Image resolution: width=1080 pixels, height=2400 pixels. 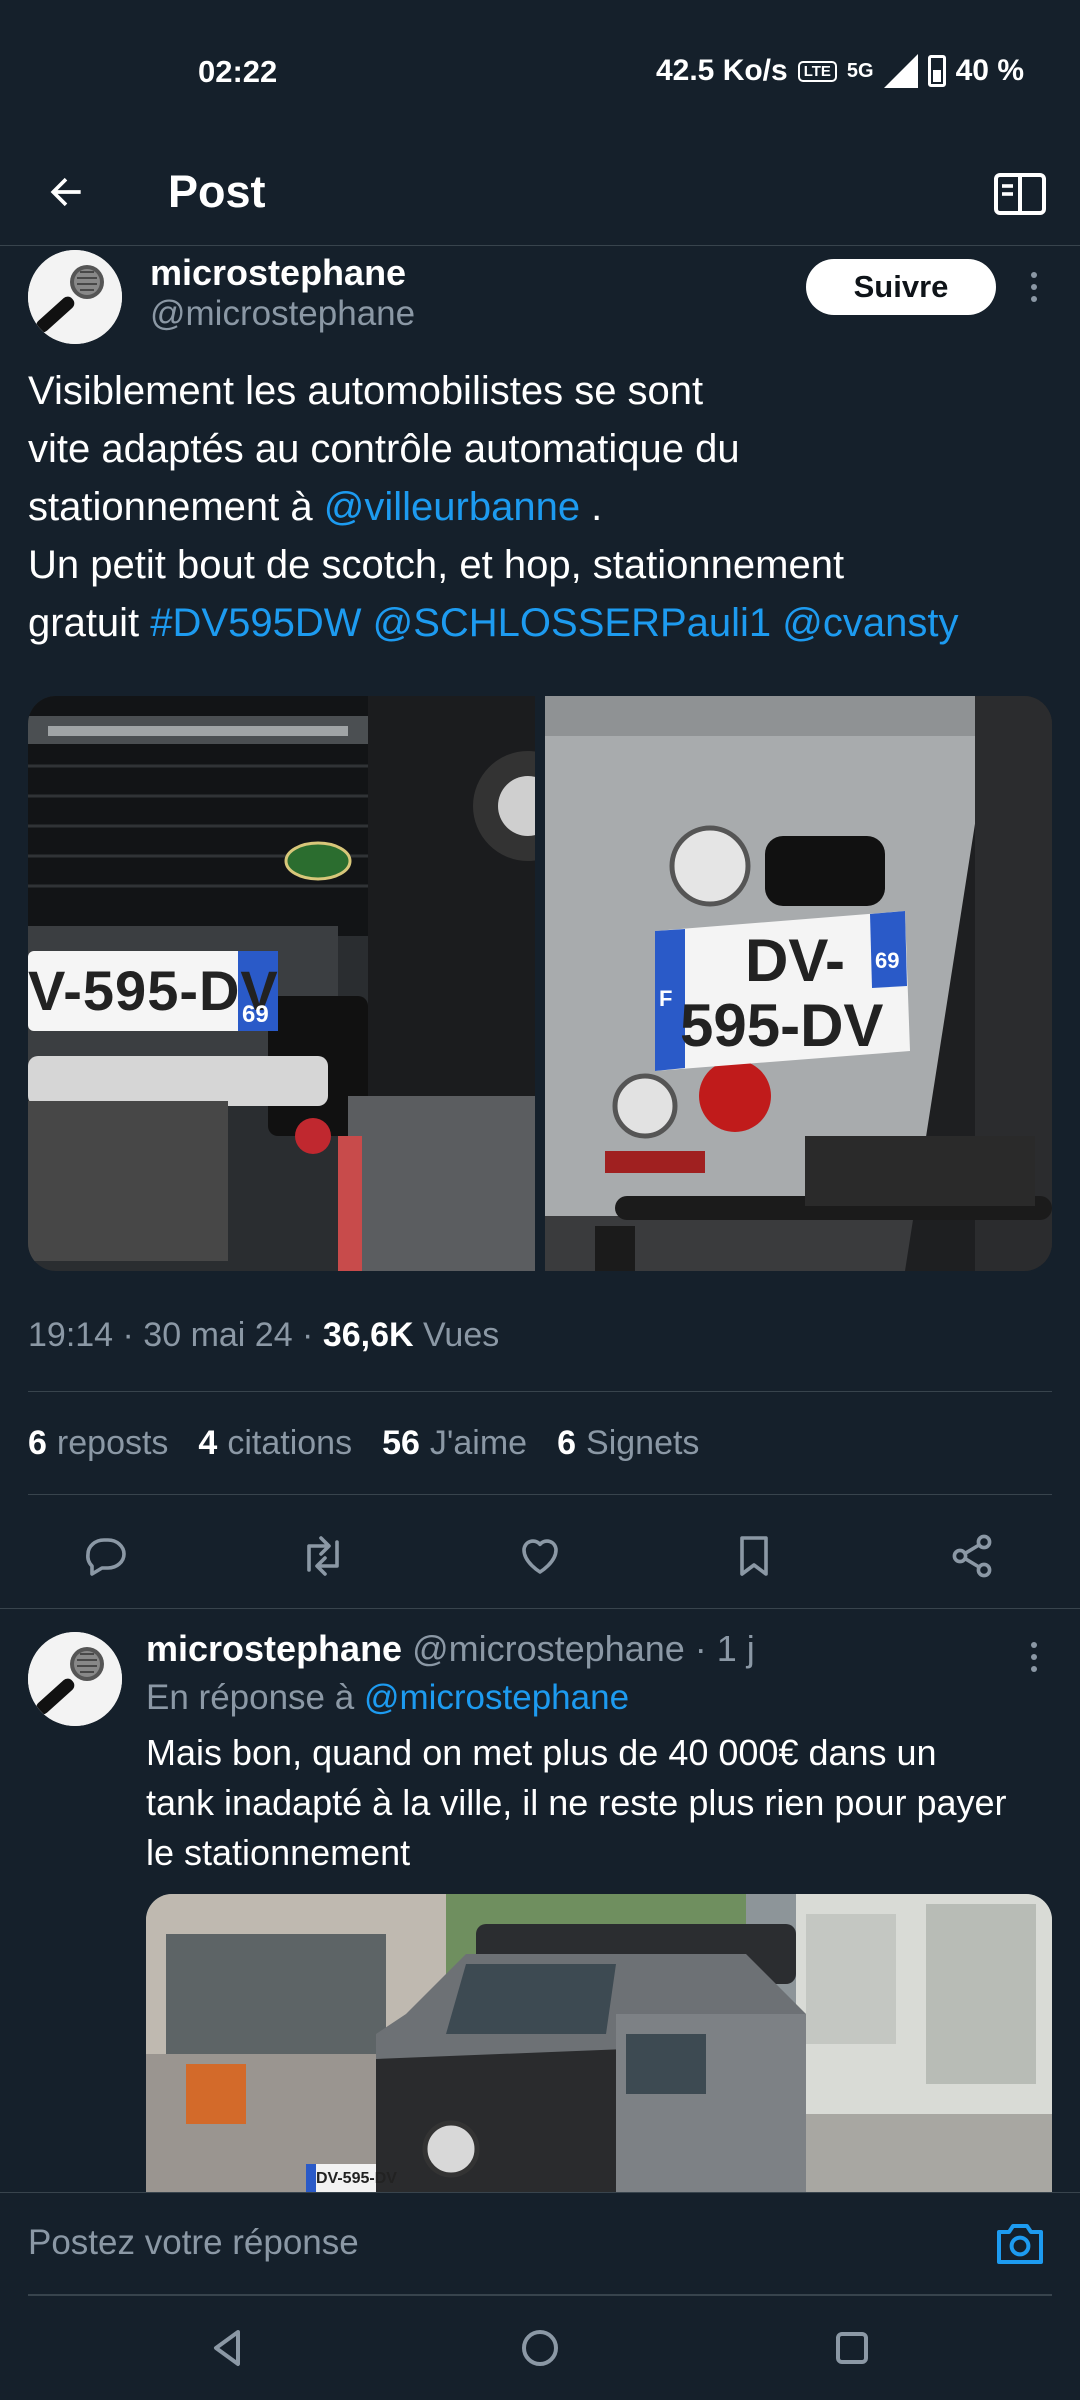 I want to click on author-handle: @microstephane, so click(x=282, y=314).